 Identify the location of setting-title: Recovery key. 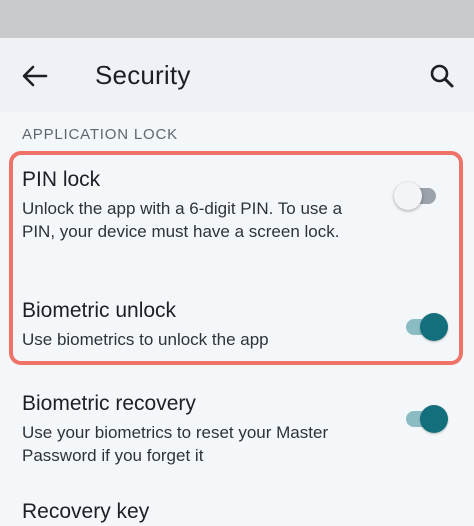
(86, 511).